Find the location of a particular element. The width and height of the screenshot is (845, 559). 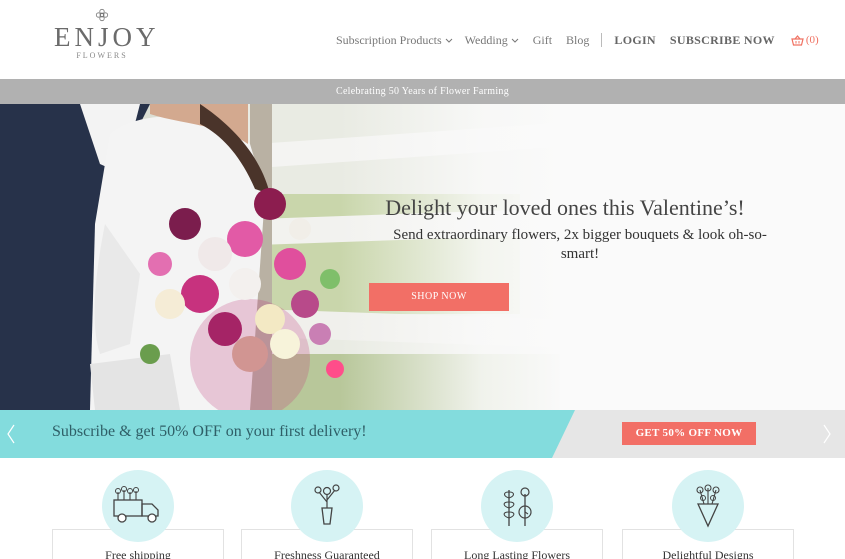

shopping-basket-icon is located at coordinates (797, 40).